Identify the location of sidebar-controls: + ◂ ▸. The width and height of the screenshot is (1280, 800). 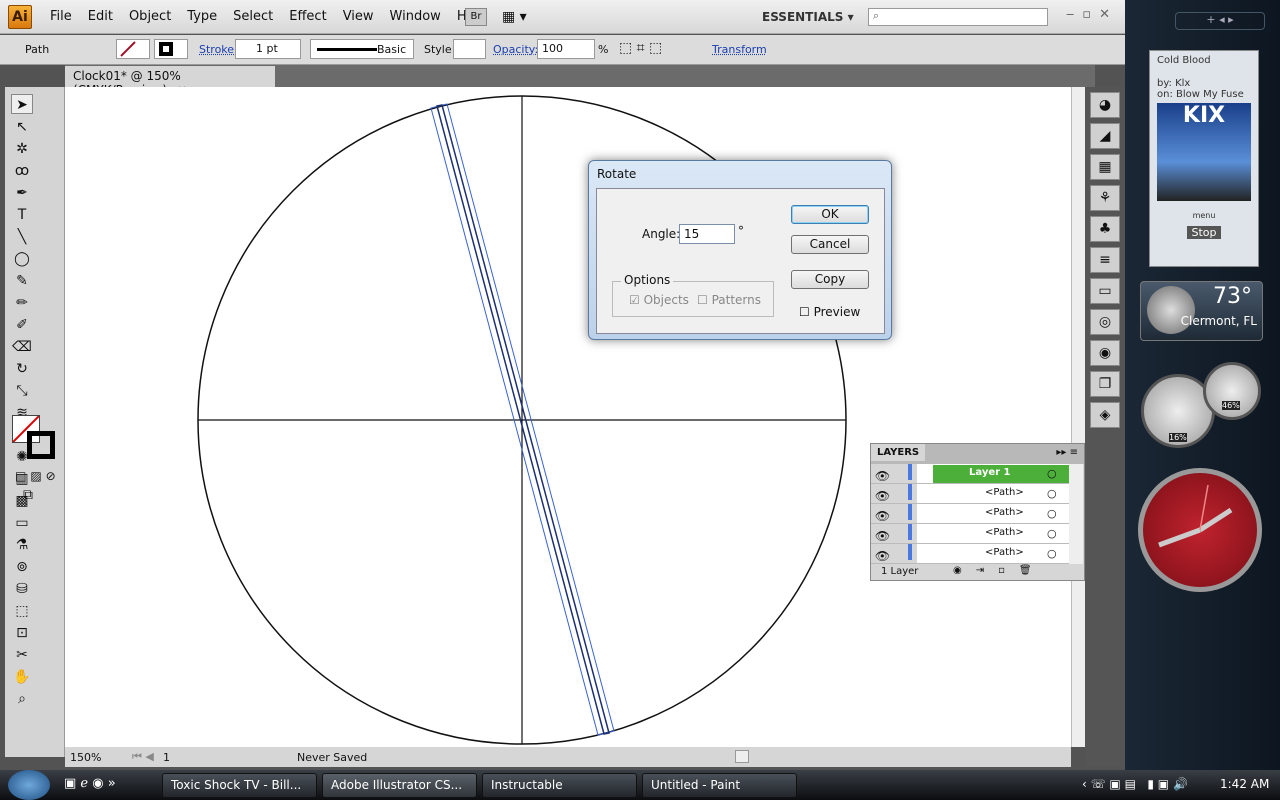
(1220, 21).